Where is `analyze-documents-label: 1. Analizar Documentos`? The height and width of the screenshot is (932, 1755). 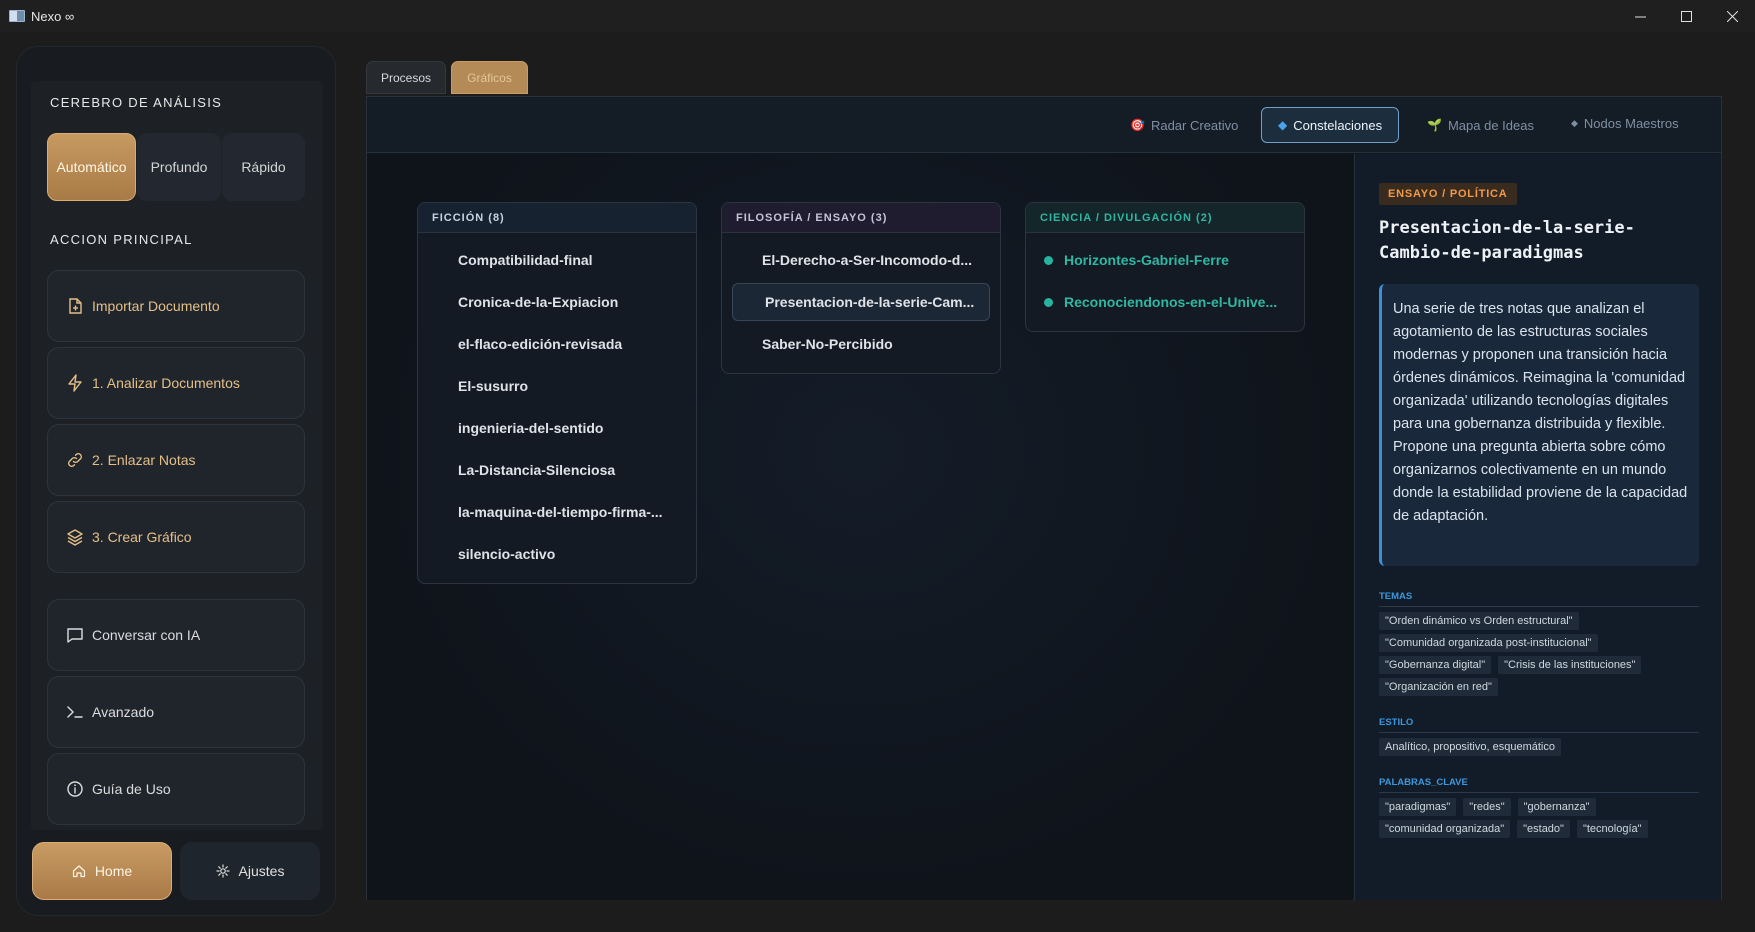 analyze-documents-label: 1. Analizar Documentos is located at coordinates (166, 383).